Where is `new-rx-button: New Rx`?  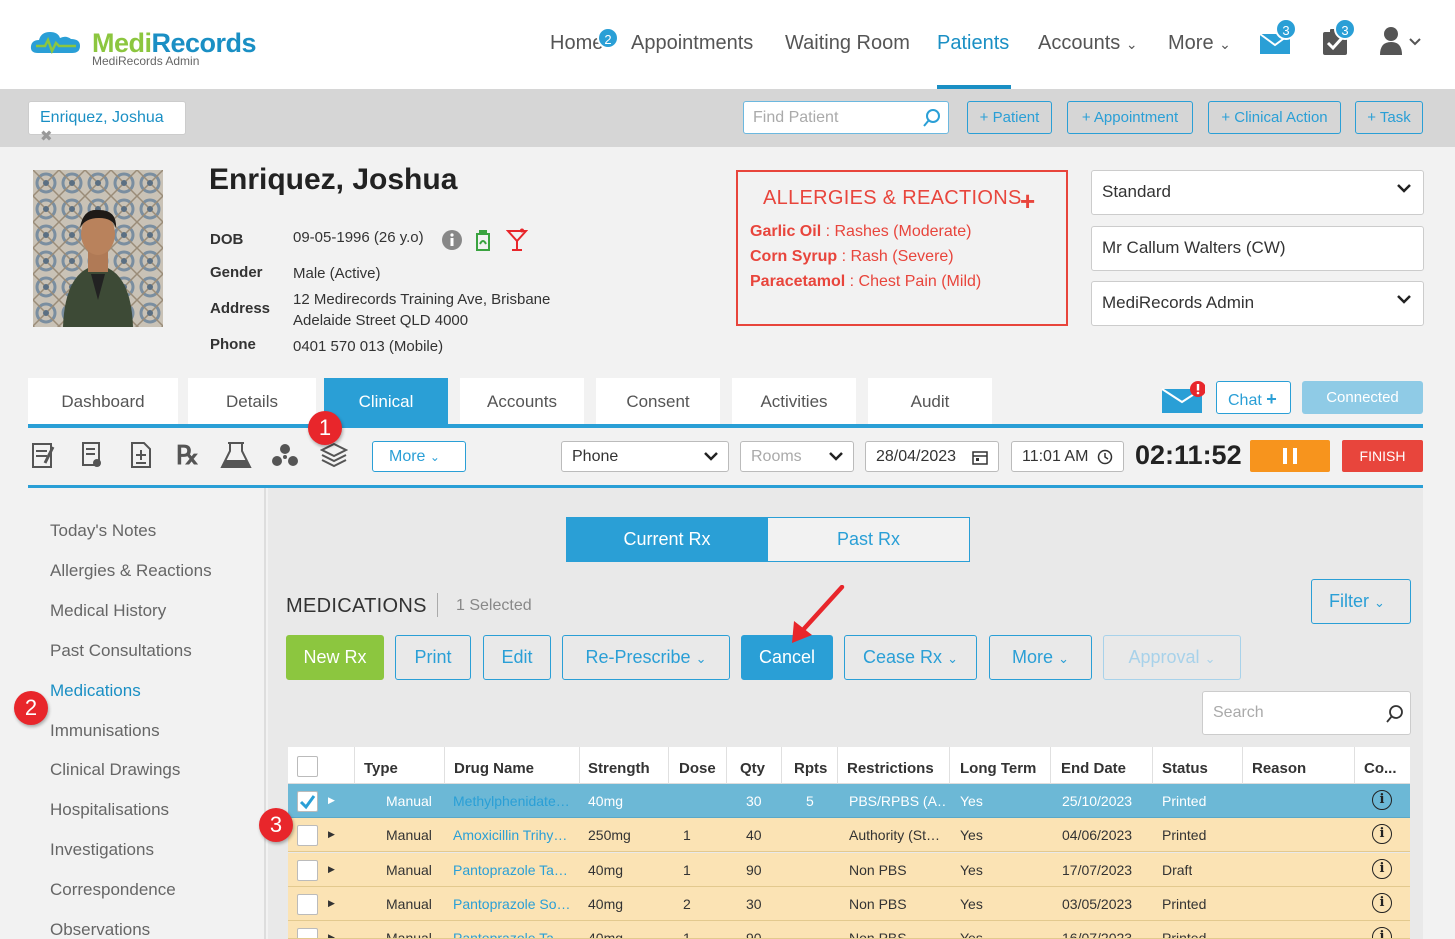 new-rx-button: New Rx is located at coordinates (335, 657).